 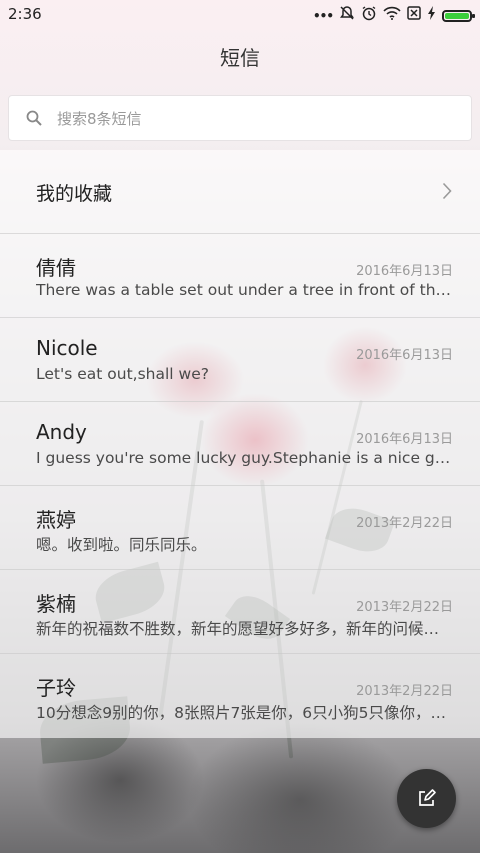 What do you see at coordinates (121, 545) in the screenshot?
I see `message-preview: 嗯。收到啦。同乐同乐。` at bounding box center [121, 545].